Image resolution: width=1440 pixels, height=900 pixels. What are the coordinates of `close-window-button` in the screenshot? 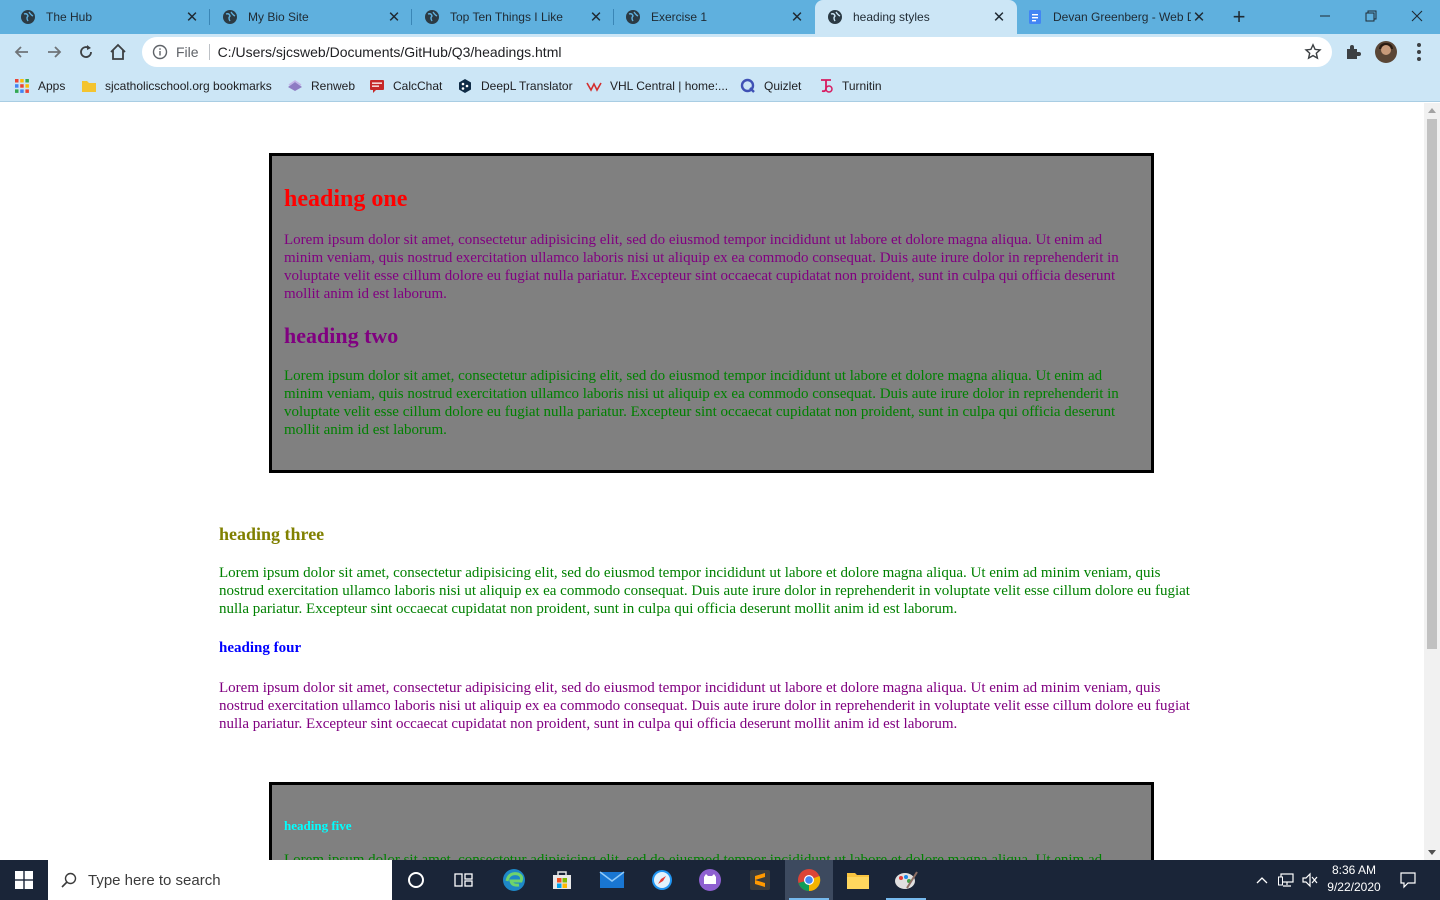 It's located at (1417, 16).